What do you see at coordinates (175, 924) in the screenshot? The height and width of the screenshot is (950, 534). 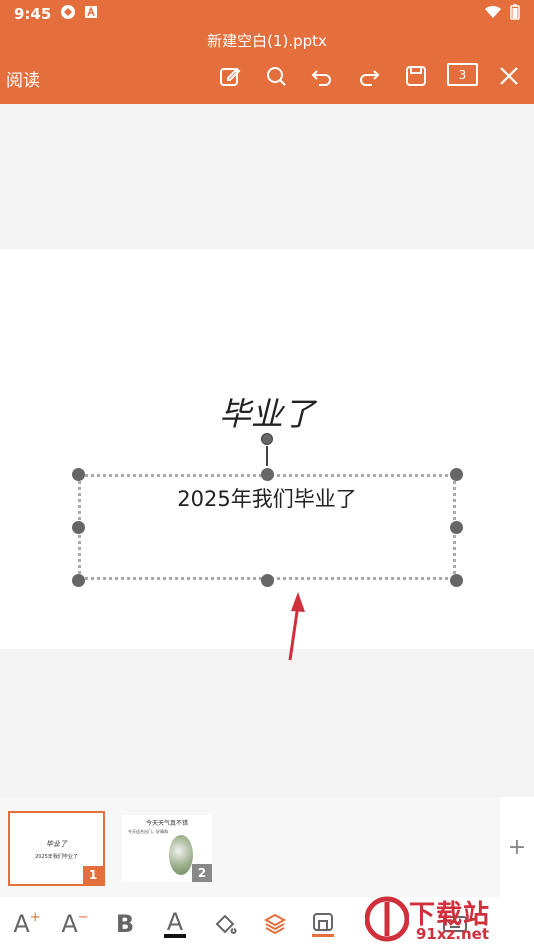 I see `font-color-icon: A` at bounding box center [175, 924].